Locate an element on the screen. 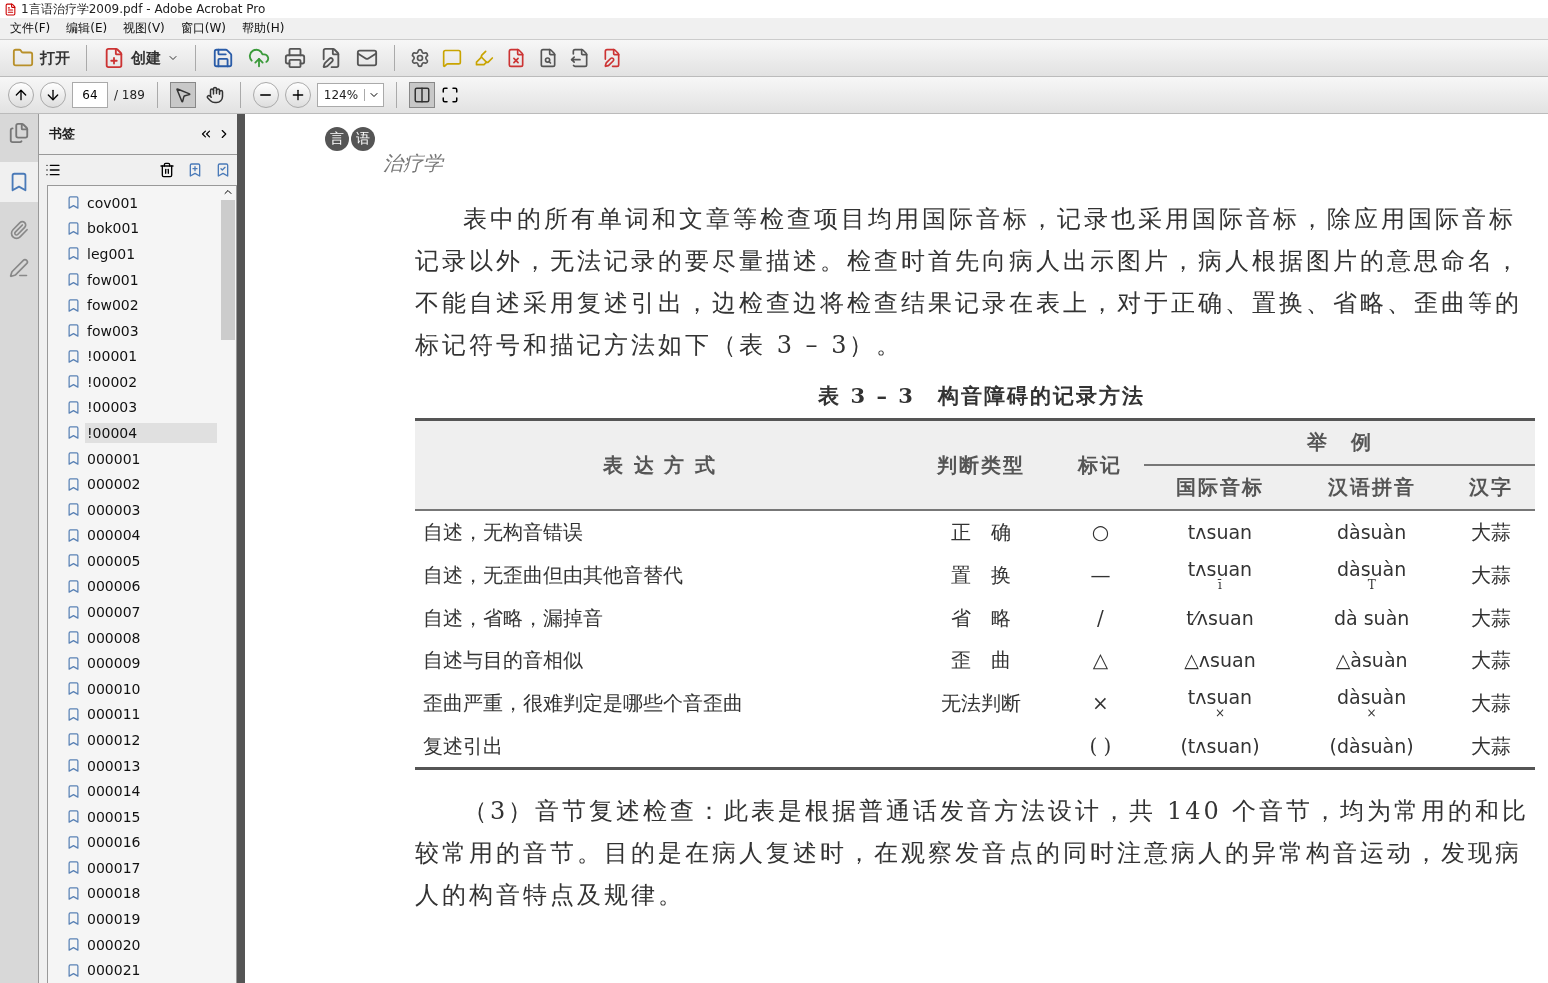 The height and width of the screenshot is (983, 1548). new-bookmark-icon is located at coordinates (195, 170).